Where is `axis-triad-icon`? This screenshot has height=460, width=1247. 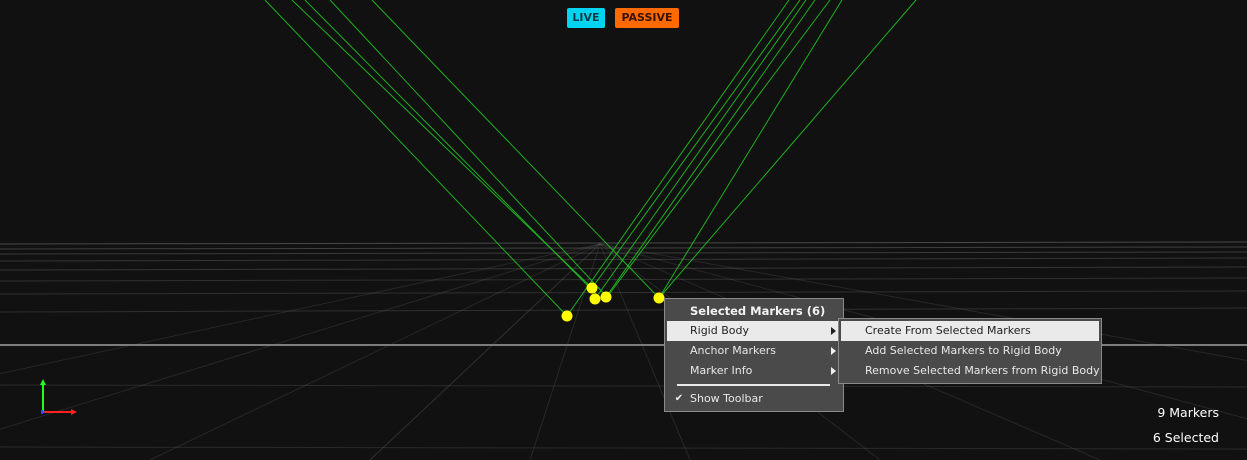 axis-triad-icon is located at coordinates (58, 397).